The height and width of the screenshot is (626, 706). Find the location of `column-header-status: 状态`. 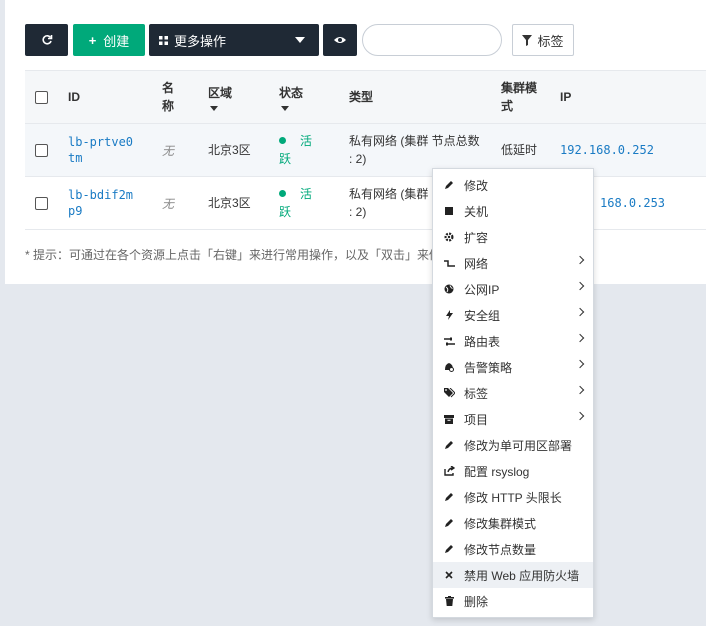

column-header-status: 状态 is located at coordinates (291, 97).